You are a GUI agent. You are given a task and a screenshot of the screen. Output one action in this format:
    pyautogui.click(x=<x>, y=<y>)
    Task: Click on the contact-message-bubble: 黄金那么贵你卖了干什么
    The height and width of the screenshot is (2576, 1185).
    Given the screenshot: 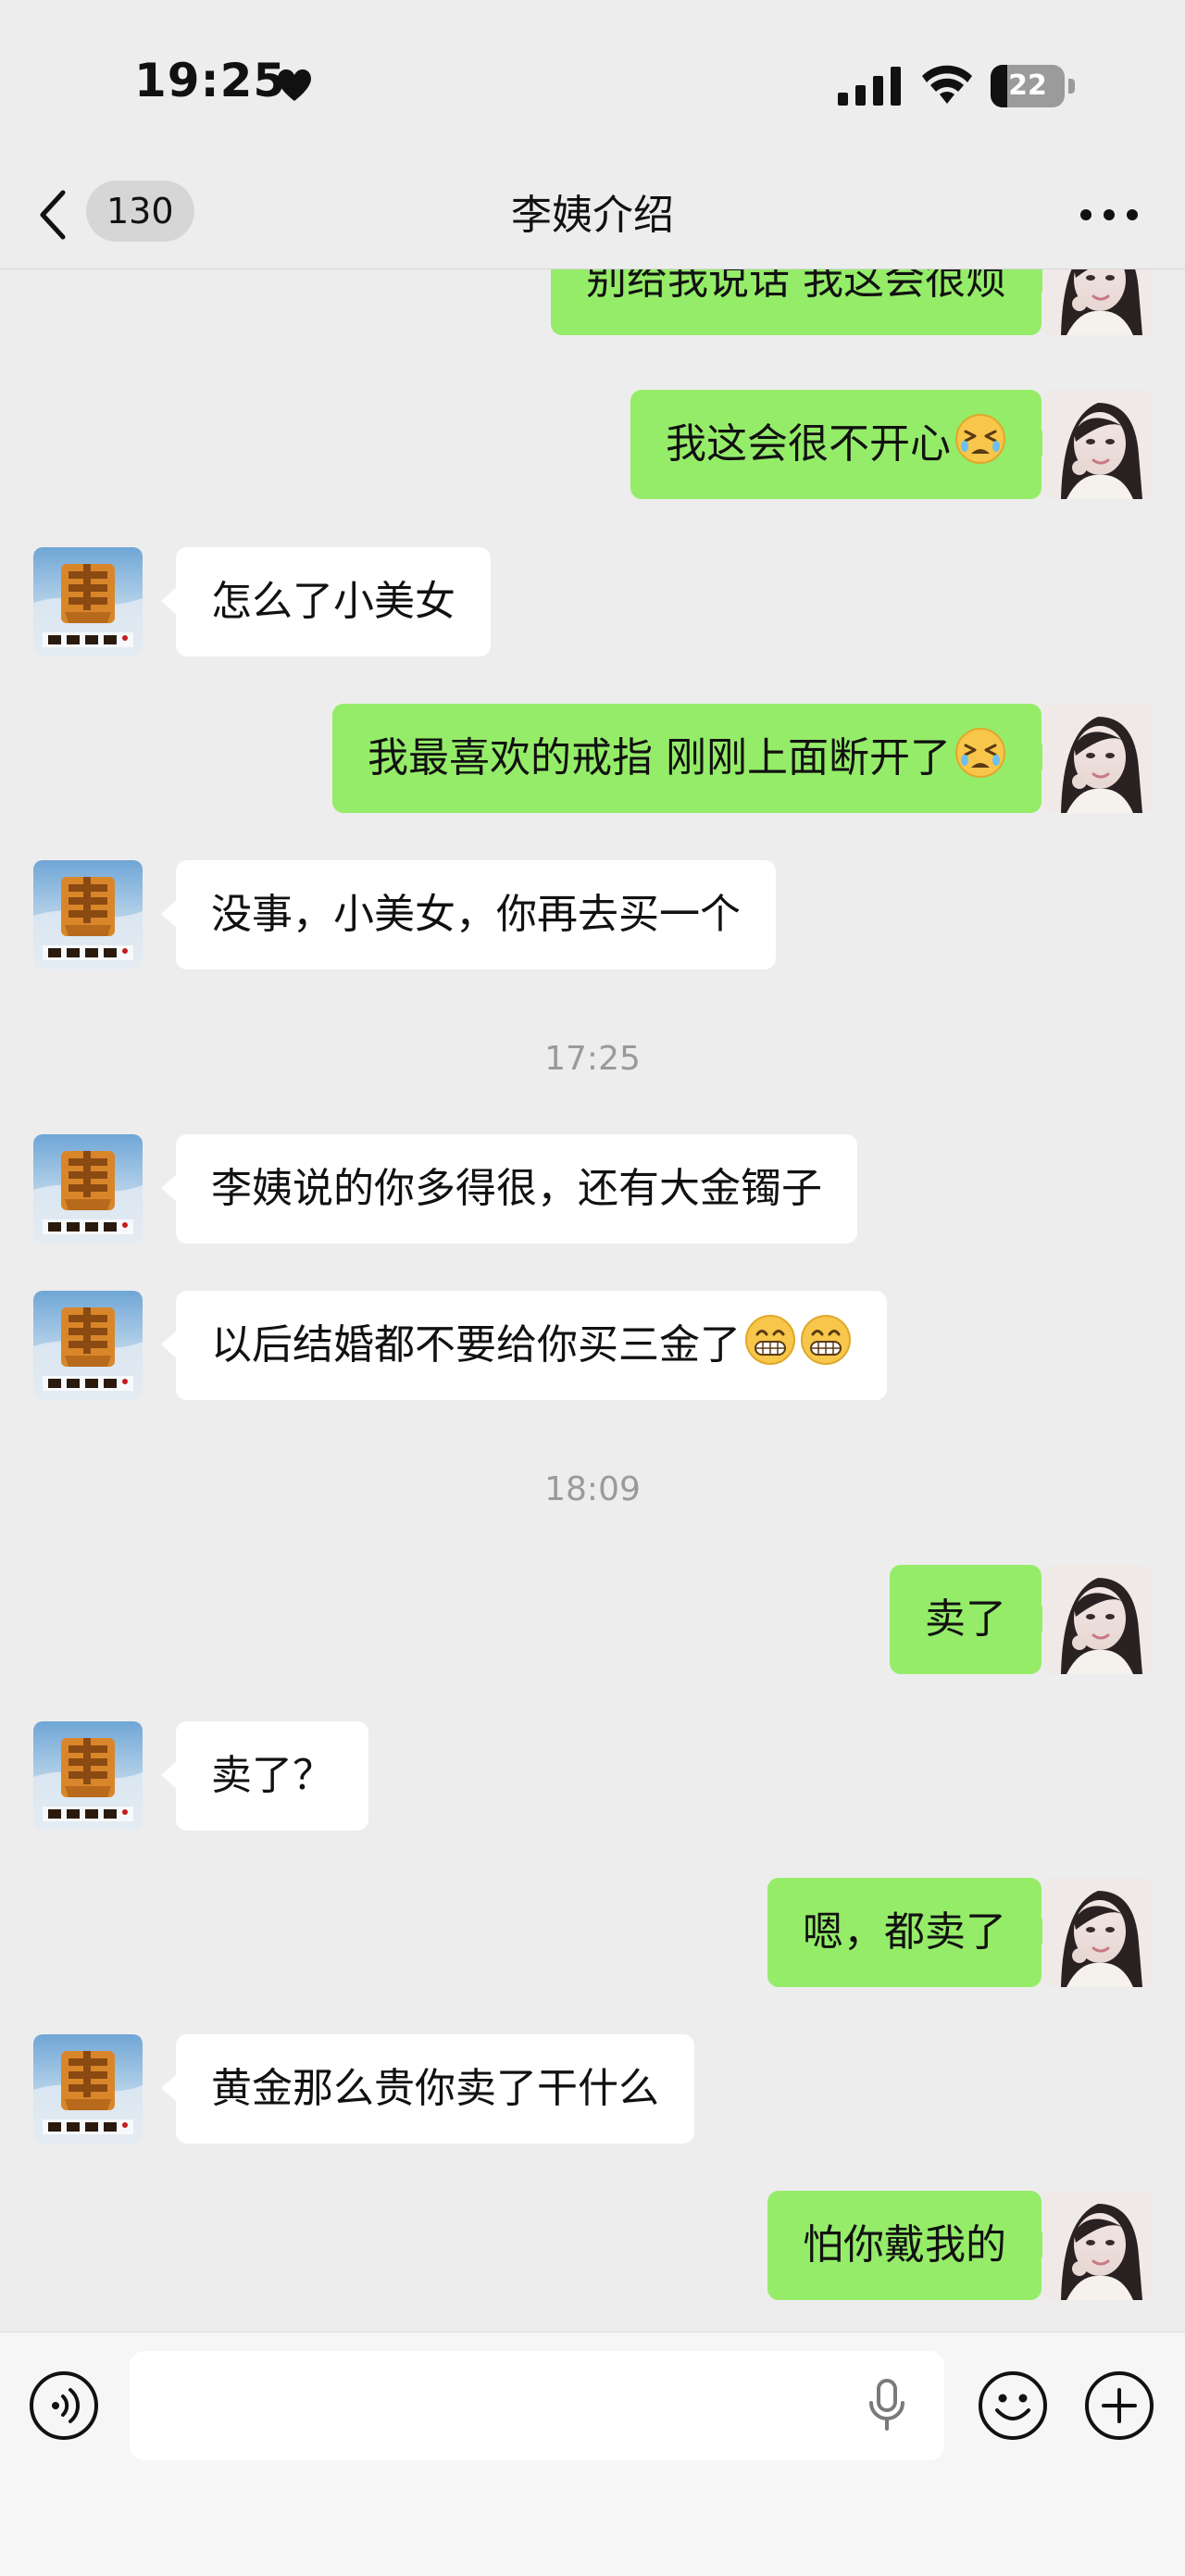 What is the action you would take?
    pyautogui.click(x=427, y=2089)
    